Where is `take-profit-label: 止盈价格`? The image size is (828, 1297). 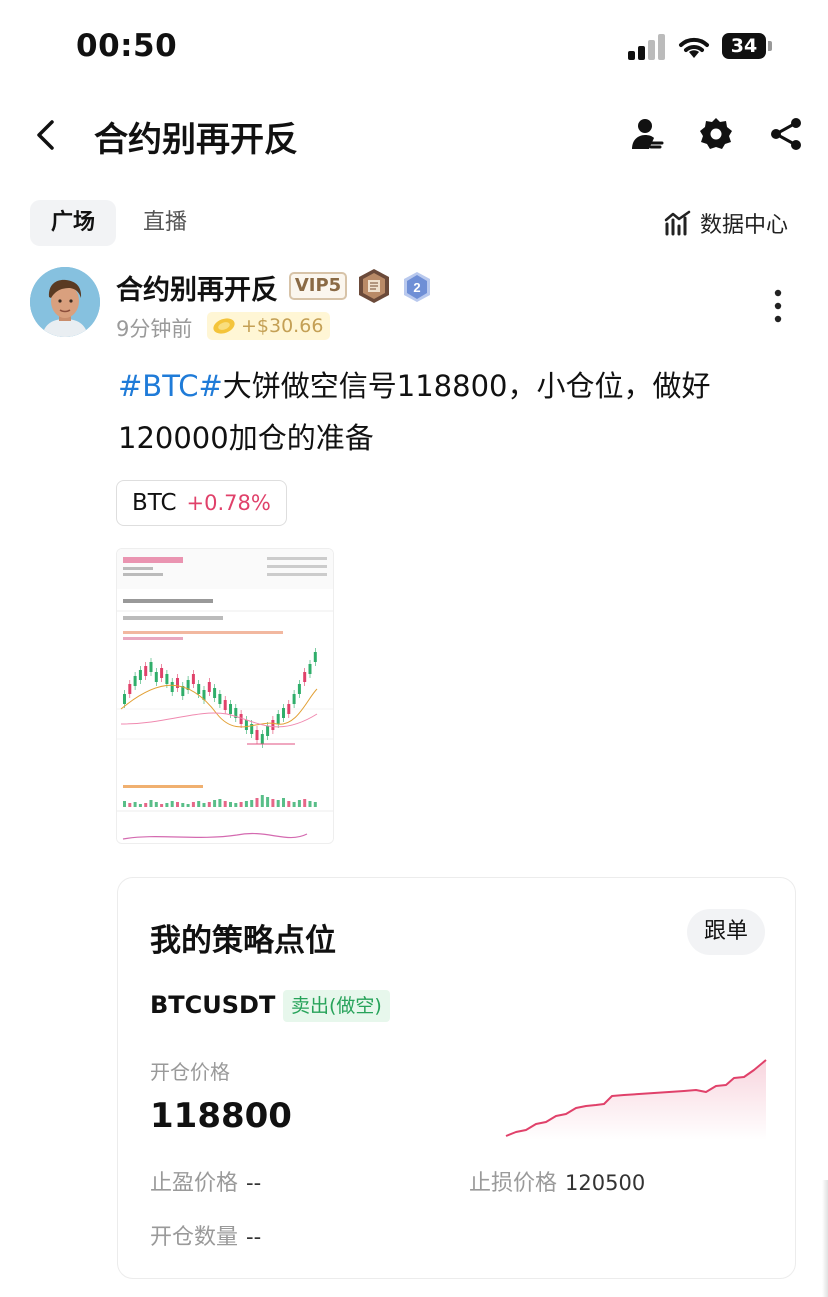
take-profit-label: 止盈价格 is located at coordinates (194, 1183).